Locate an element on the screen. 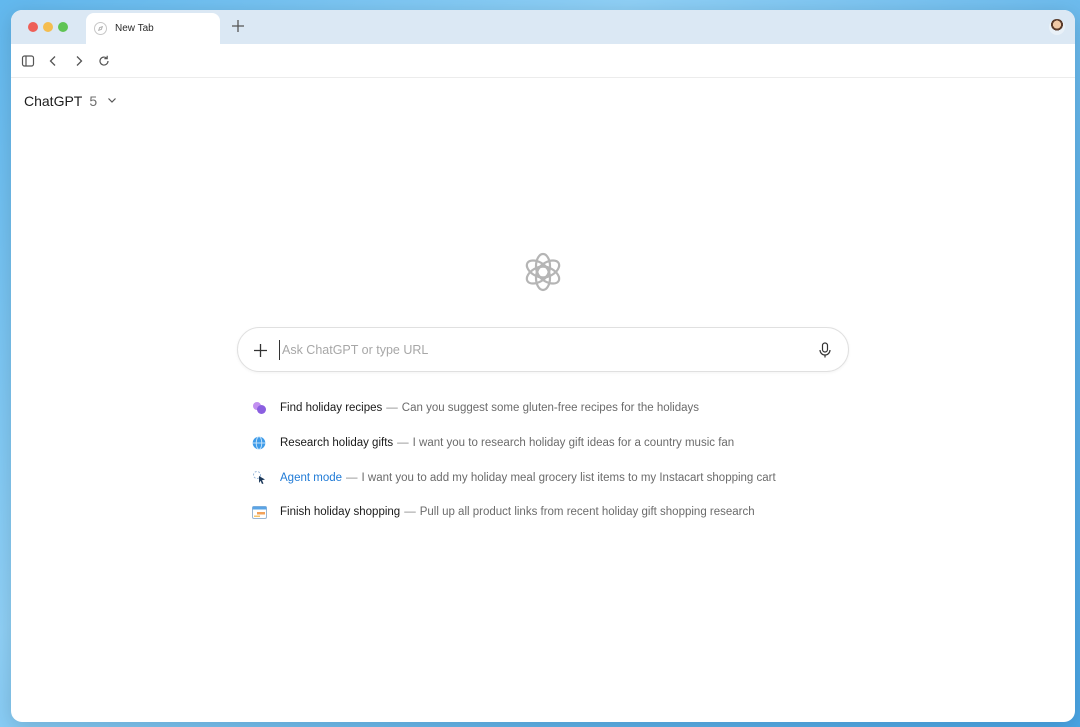 The image size is (1080, 727). reload-button is located at coordinates (104, 61).